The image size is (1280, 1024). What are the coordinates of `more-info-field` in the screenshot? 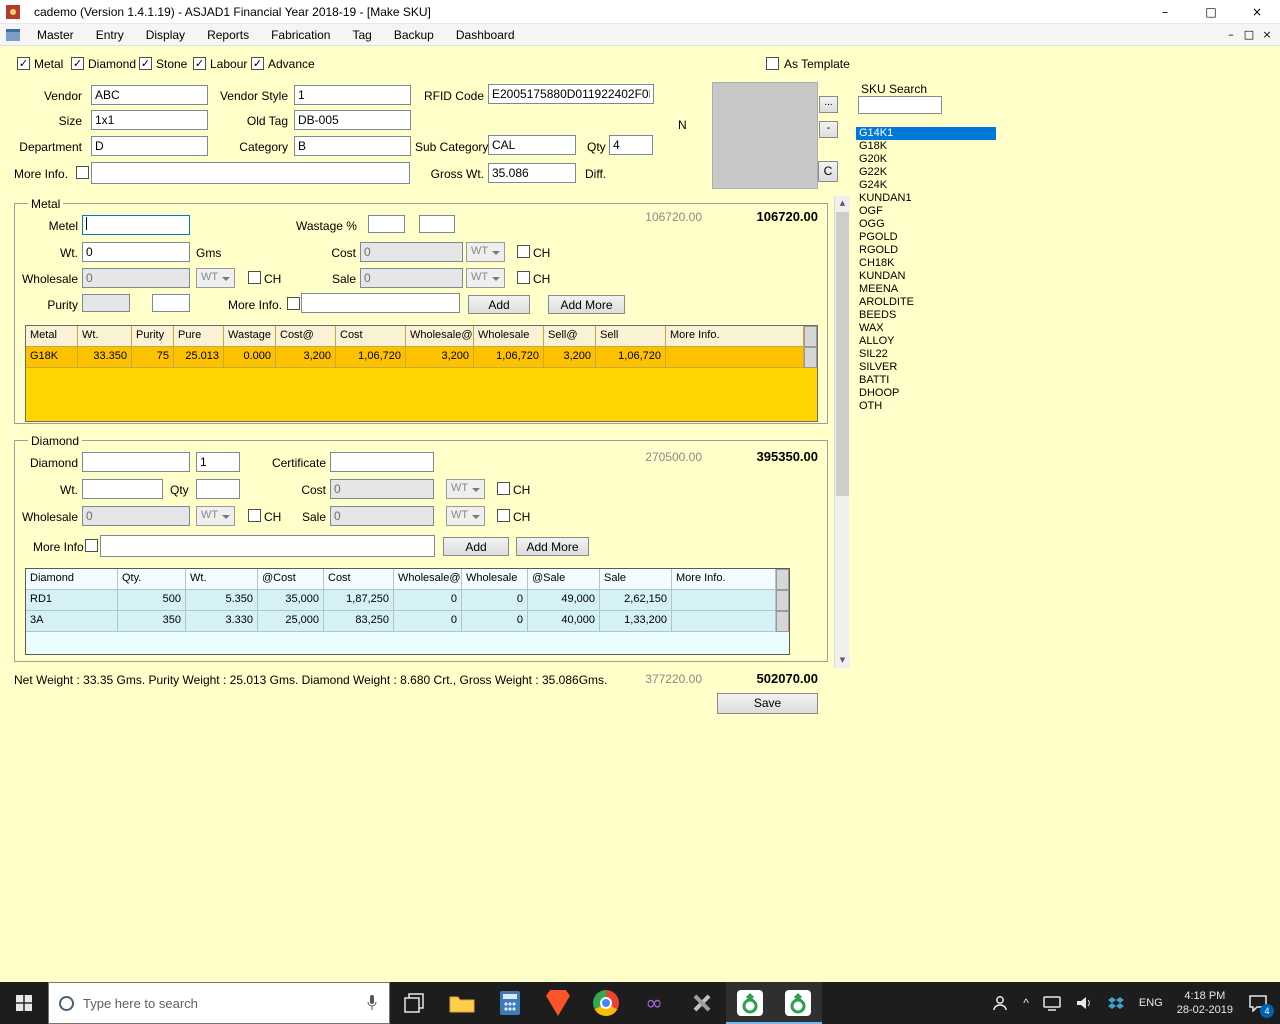 It's located at (250, 173).